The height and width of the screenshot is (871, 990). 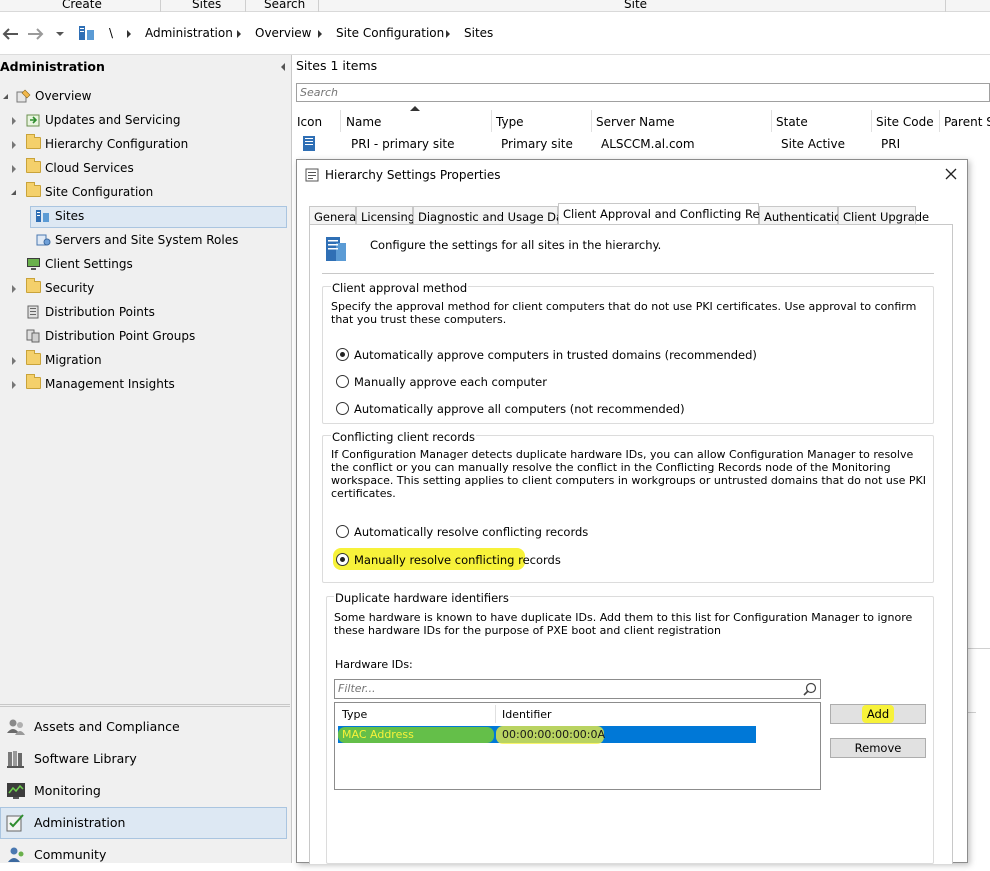 I want to click on list-title: Sites 1 items, so click(x=337, y=65).